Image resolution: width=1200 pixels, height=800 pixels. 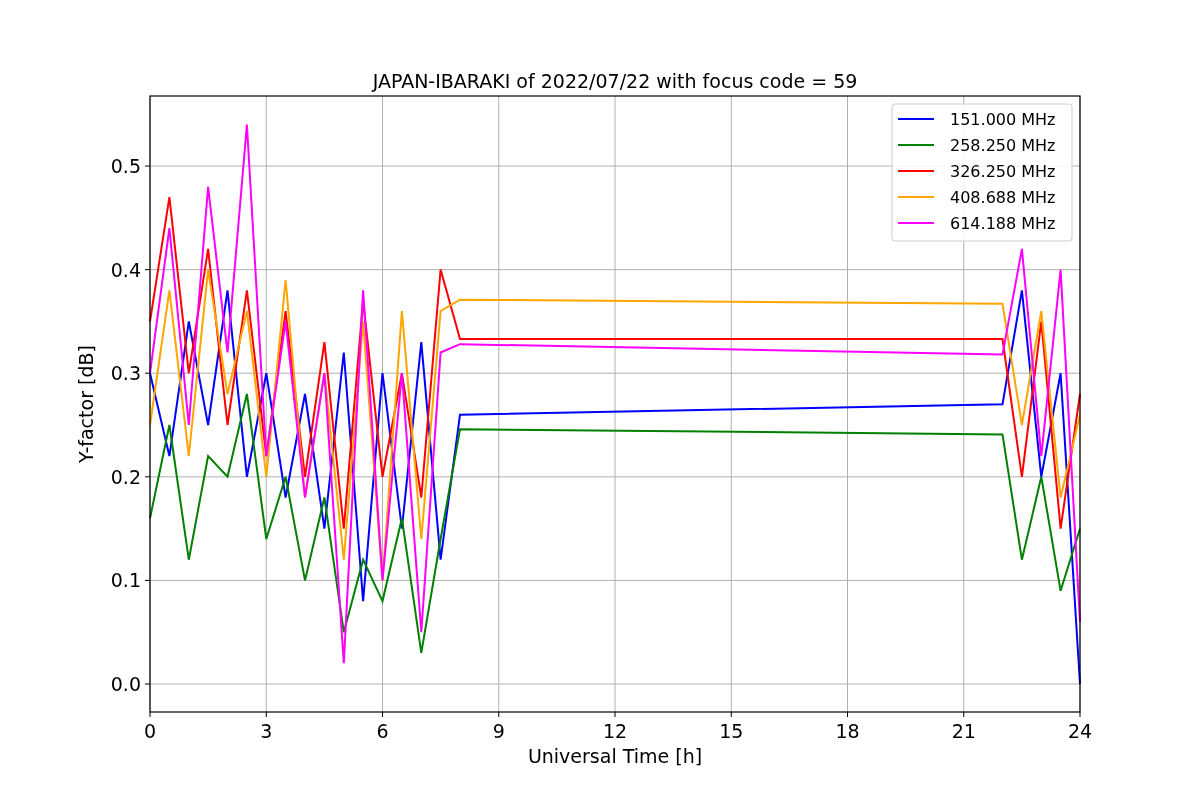 What do you see at coordinates (963, 731) in the screenshot?
I see `x-tick-label: 21` at bounding box center [963, 731].